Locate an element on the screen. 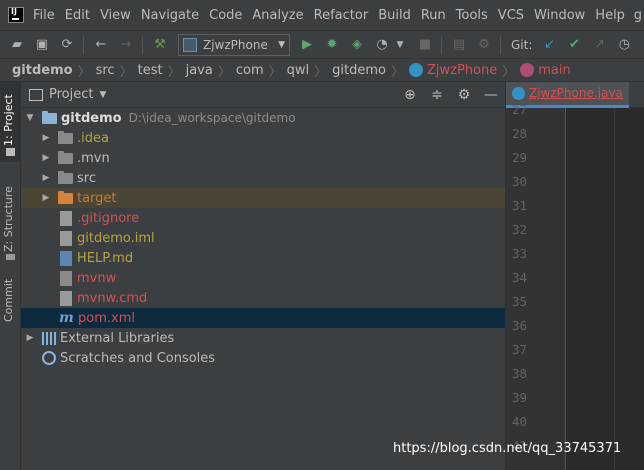  side-tab-structure: Z: Structure is located at coordinates (8, 219).